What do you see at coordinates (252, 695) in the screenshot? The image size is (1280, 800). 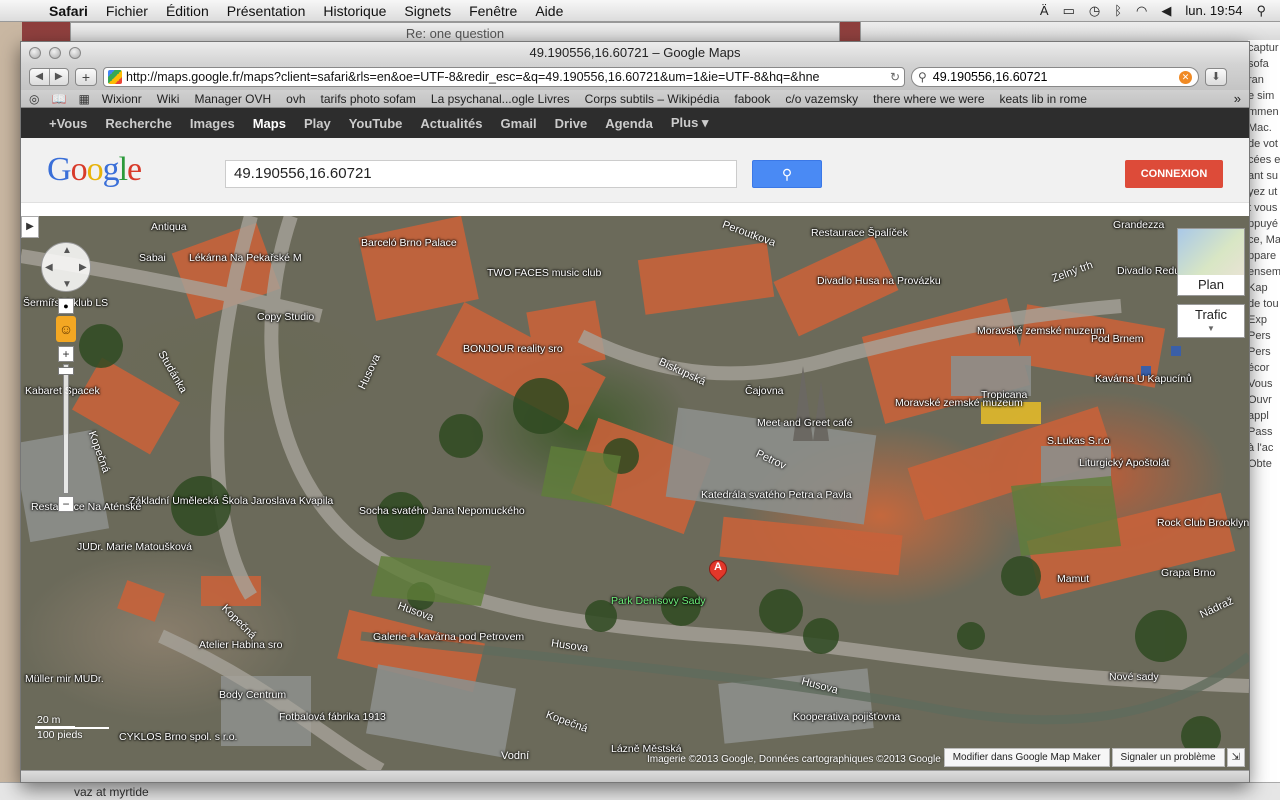 I see `place-label: Body Centrum` at bounding box center [252, 695].